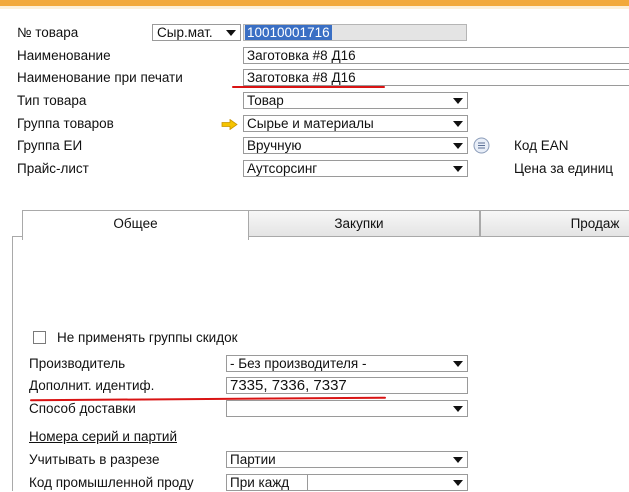 The width and height of the screenshot is (629, 492). What do you see at coordinates (355, 32) in the screenshot?
I see `item-no-field: 10010001716` at bounding box center [355, 32].